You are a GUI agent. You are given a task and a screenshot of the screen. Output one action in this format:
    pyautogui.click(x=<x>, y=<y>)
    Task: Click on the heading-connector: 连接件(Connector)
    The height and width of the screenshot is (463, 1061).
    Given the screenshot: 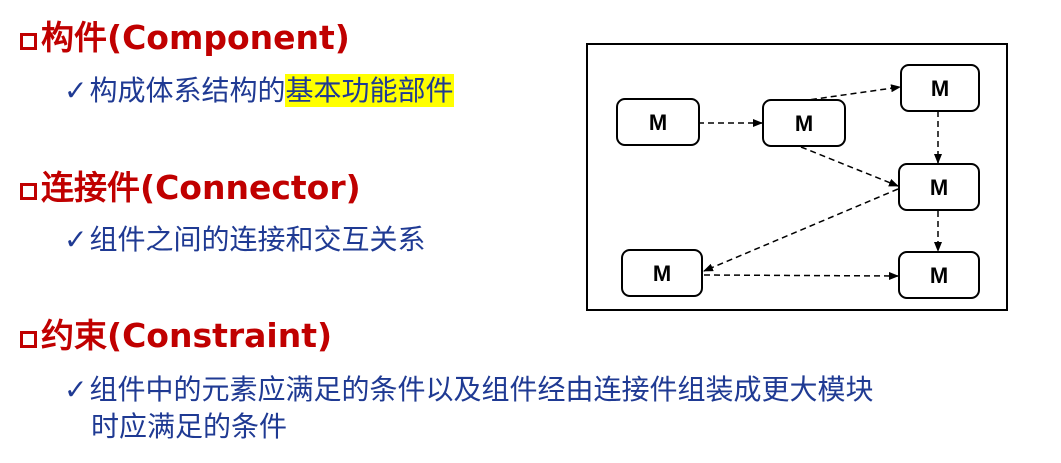 What is the action you would take?
    pyautogui.click(x=190, y=188)
    